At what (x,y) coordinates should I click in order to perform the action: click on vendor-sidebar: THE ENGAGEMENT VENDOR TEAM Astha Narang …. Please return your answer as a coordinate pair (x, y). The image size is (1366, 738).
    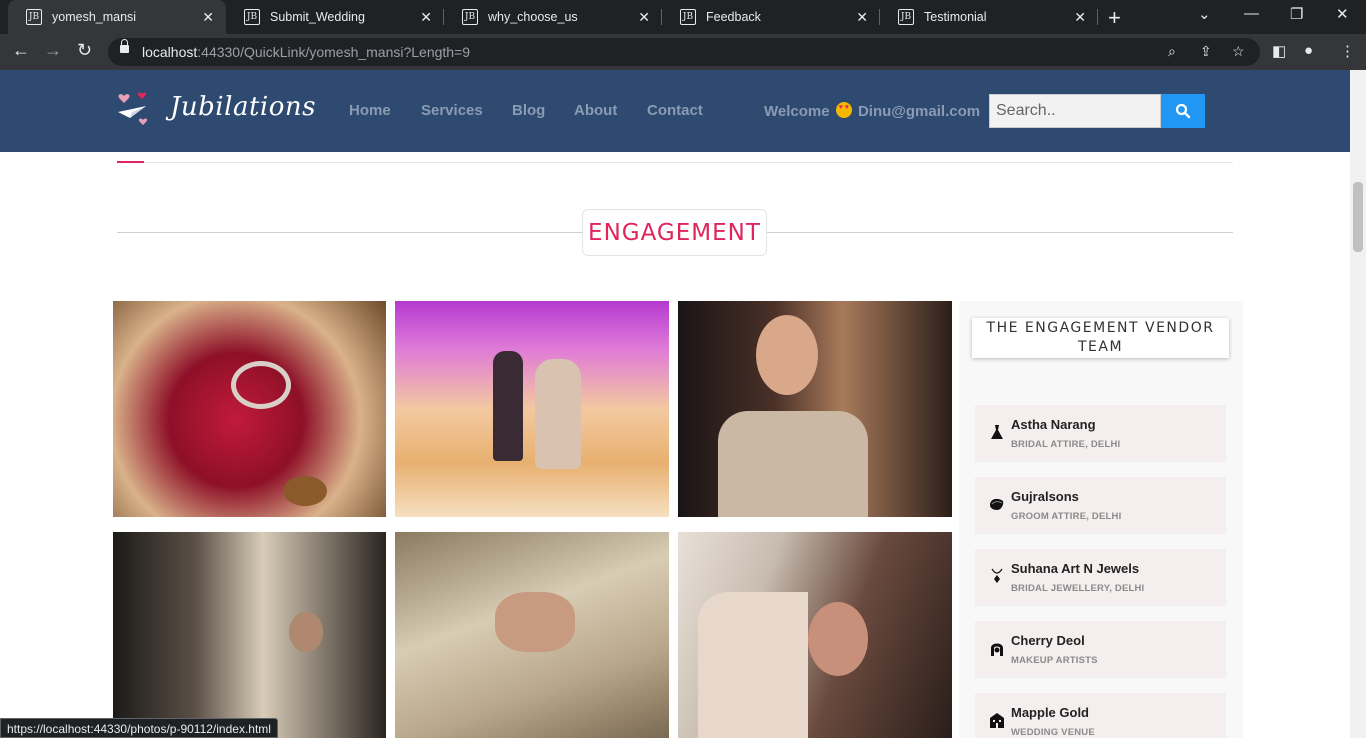
    Looking at the image, I should click on (1101, 519).